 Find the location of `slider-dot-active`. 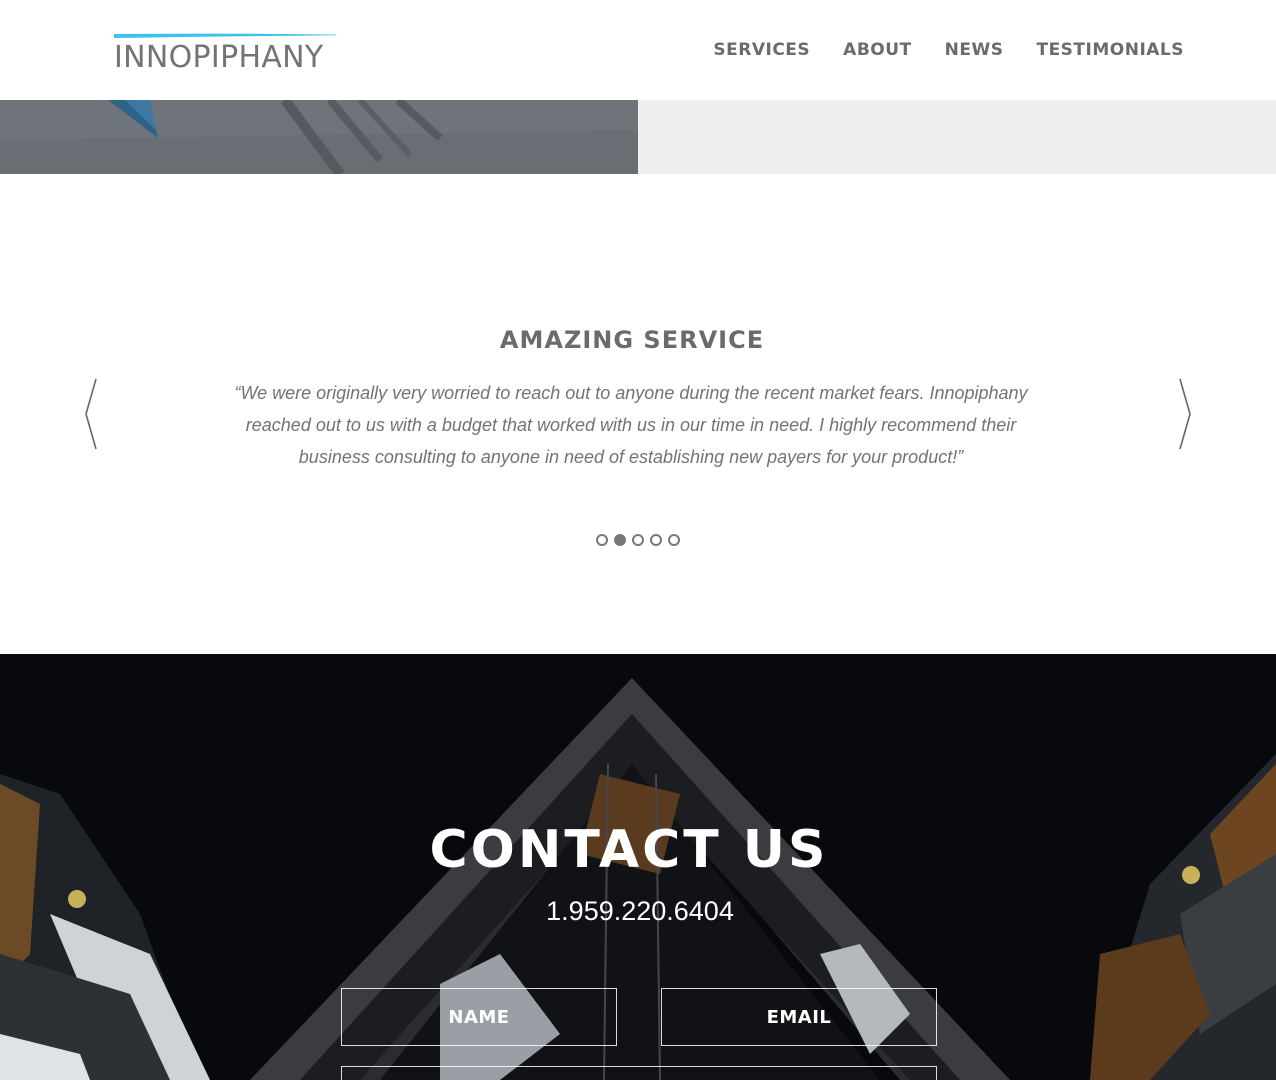

slider-dot-active is located at coordinates (620, 540).